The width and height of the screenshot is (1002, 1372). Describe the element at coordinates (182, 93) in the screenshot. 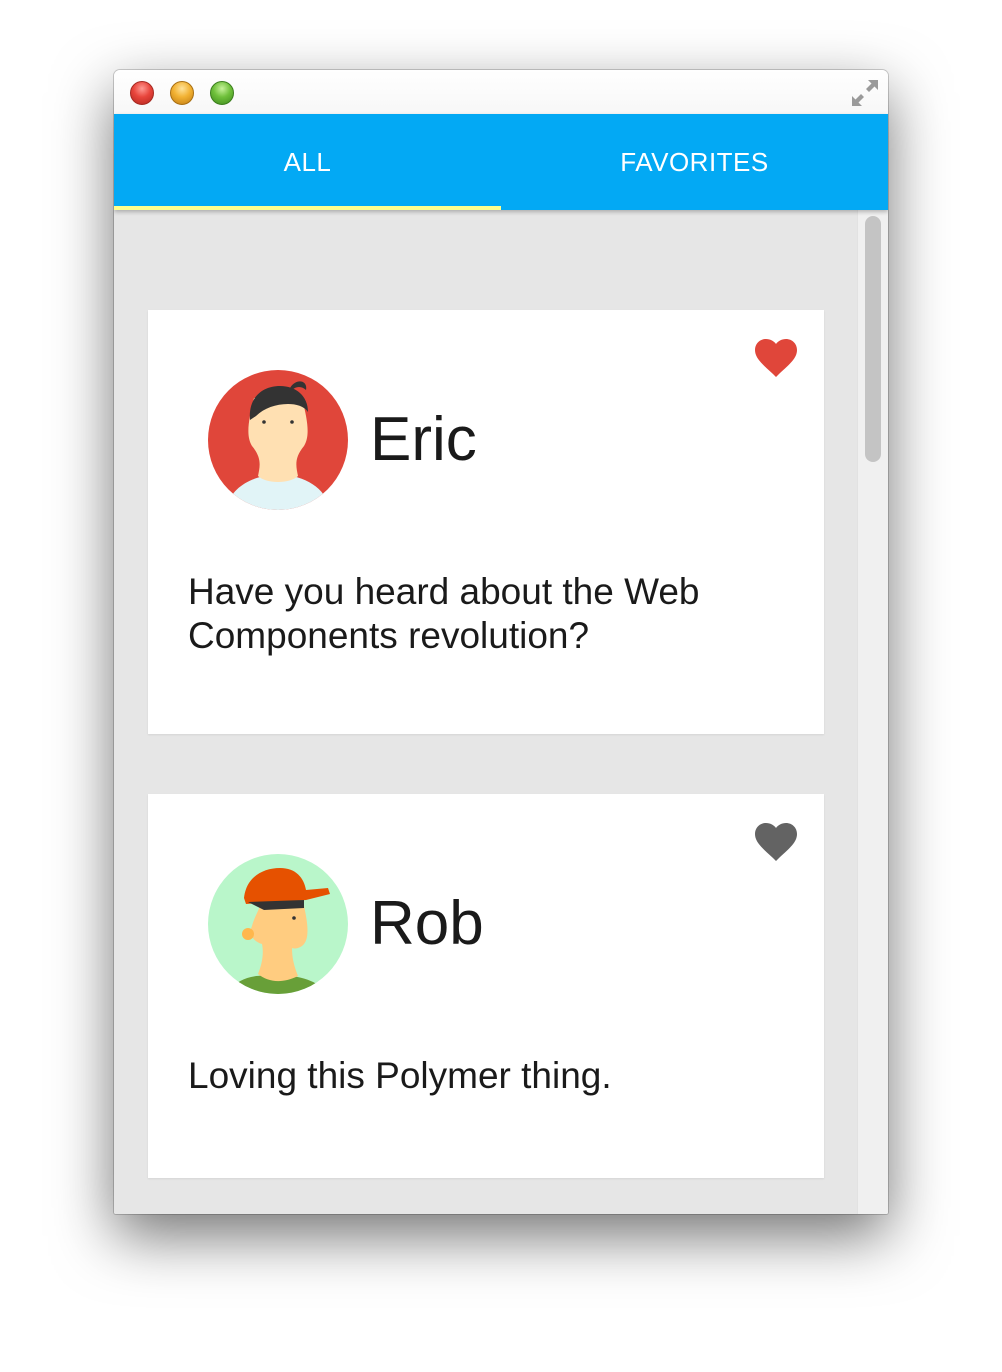

I see `minimize-window-button` at that location.